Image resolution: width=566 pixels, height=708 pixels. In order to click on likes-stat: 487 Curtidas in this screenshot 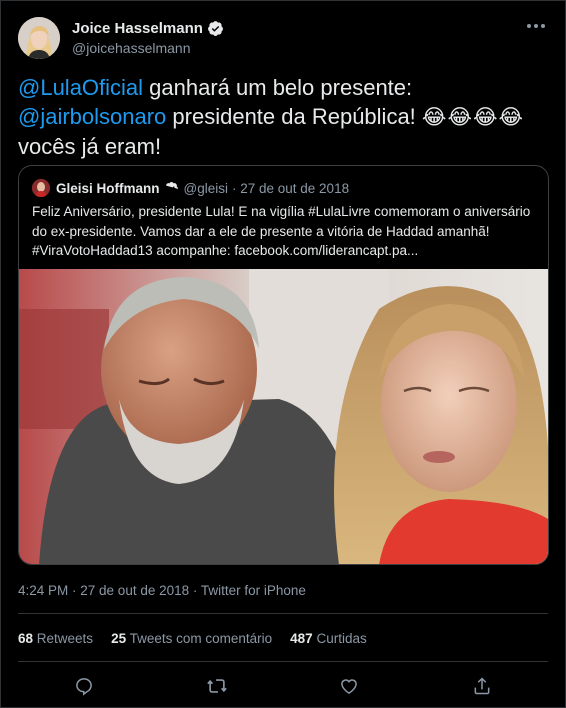, I will do `click(328, 638)`.